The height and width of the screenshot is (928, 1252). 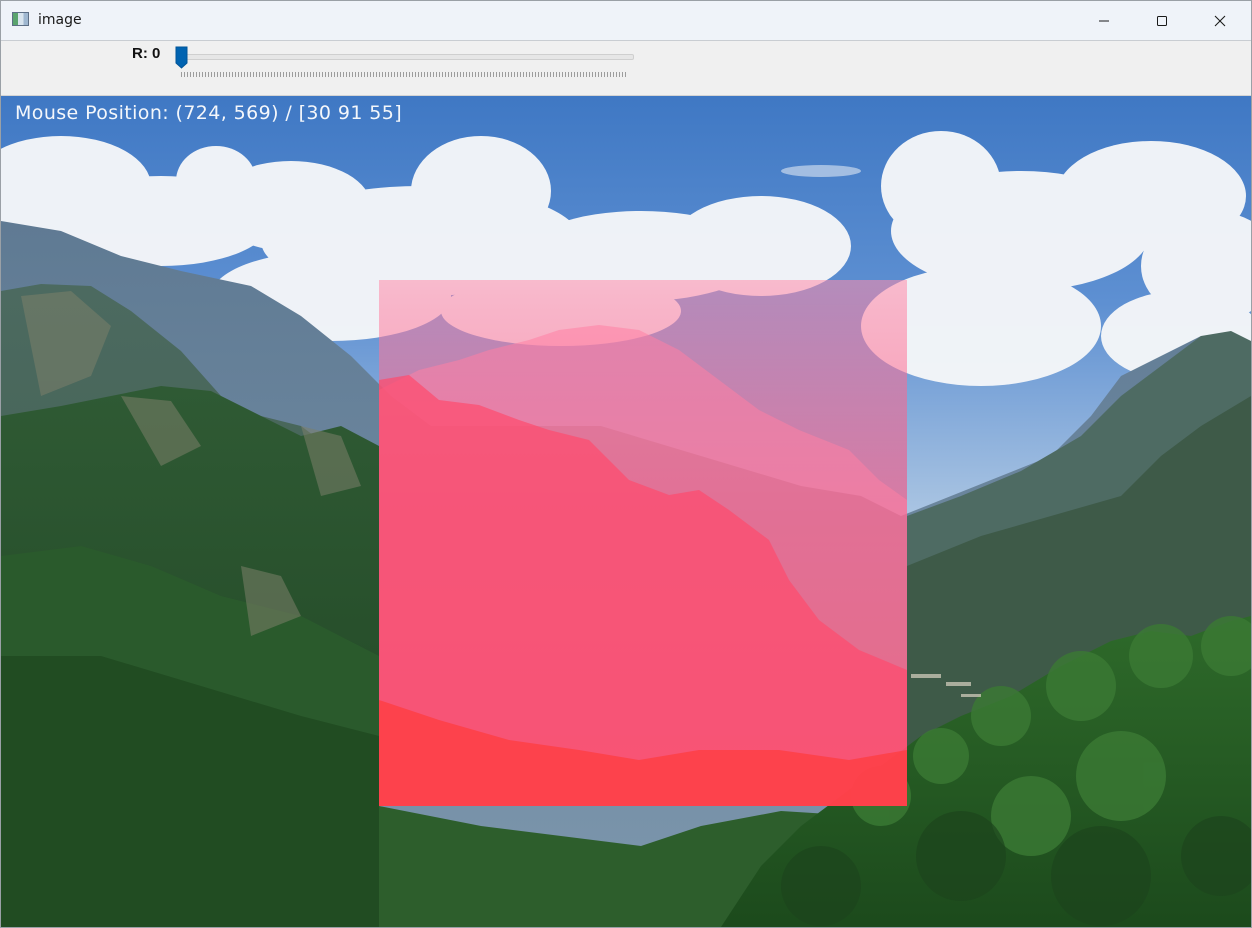 I want to click on trackbar-panel: R: 0, so click(x=626, y=68).